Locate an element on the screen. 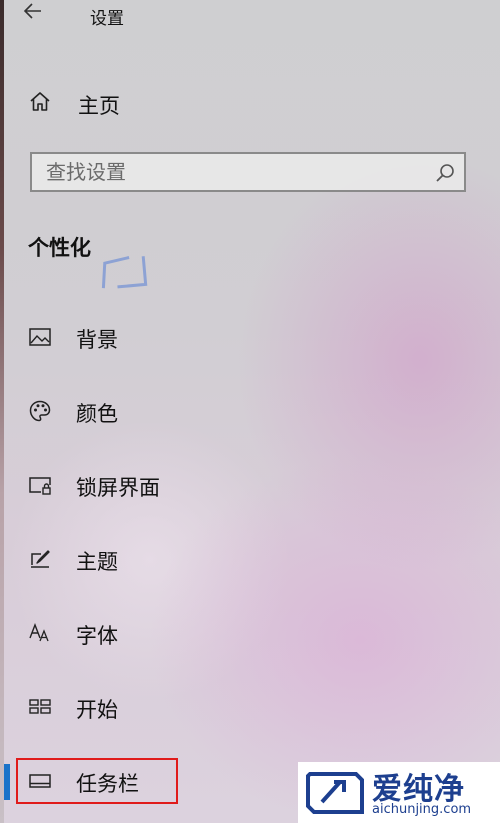  nav-item-label: 锁屏界面 is located at coordinates (118, 488).